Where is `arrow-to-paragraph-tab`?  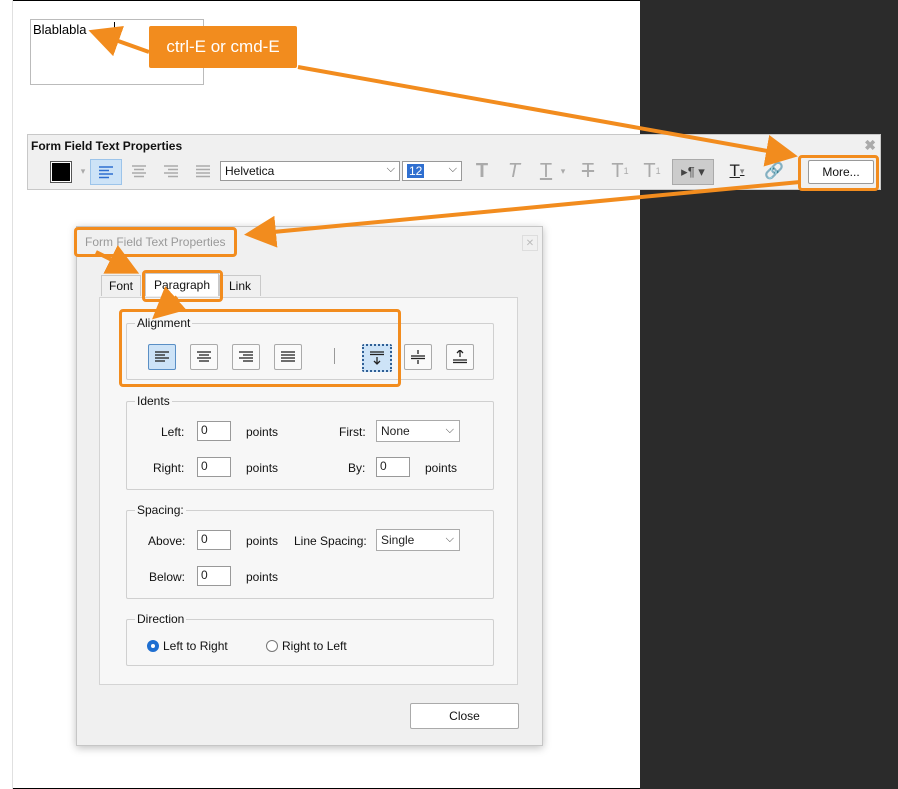
arrow-to-paragraph-tab is located at coordinates (117, 259).